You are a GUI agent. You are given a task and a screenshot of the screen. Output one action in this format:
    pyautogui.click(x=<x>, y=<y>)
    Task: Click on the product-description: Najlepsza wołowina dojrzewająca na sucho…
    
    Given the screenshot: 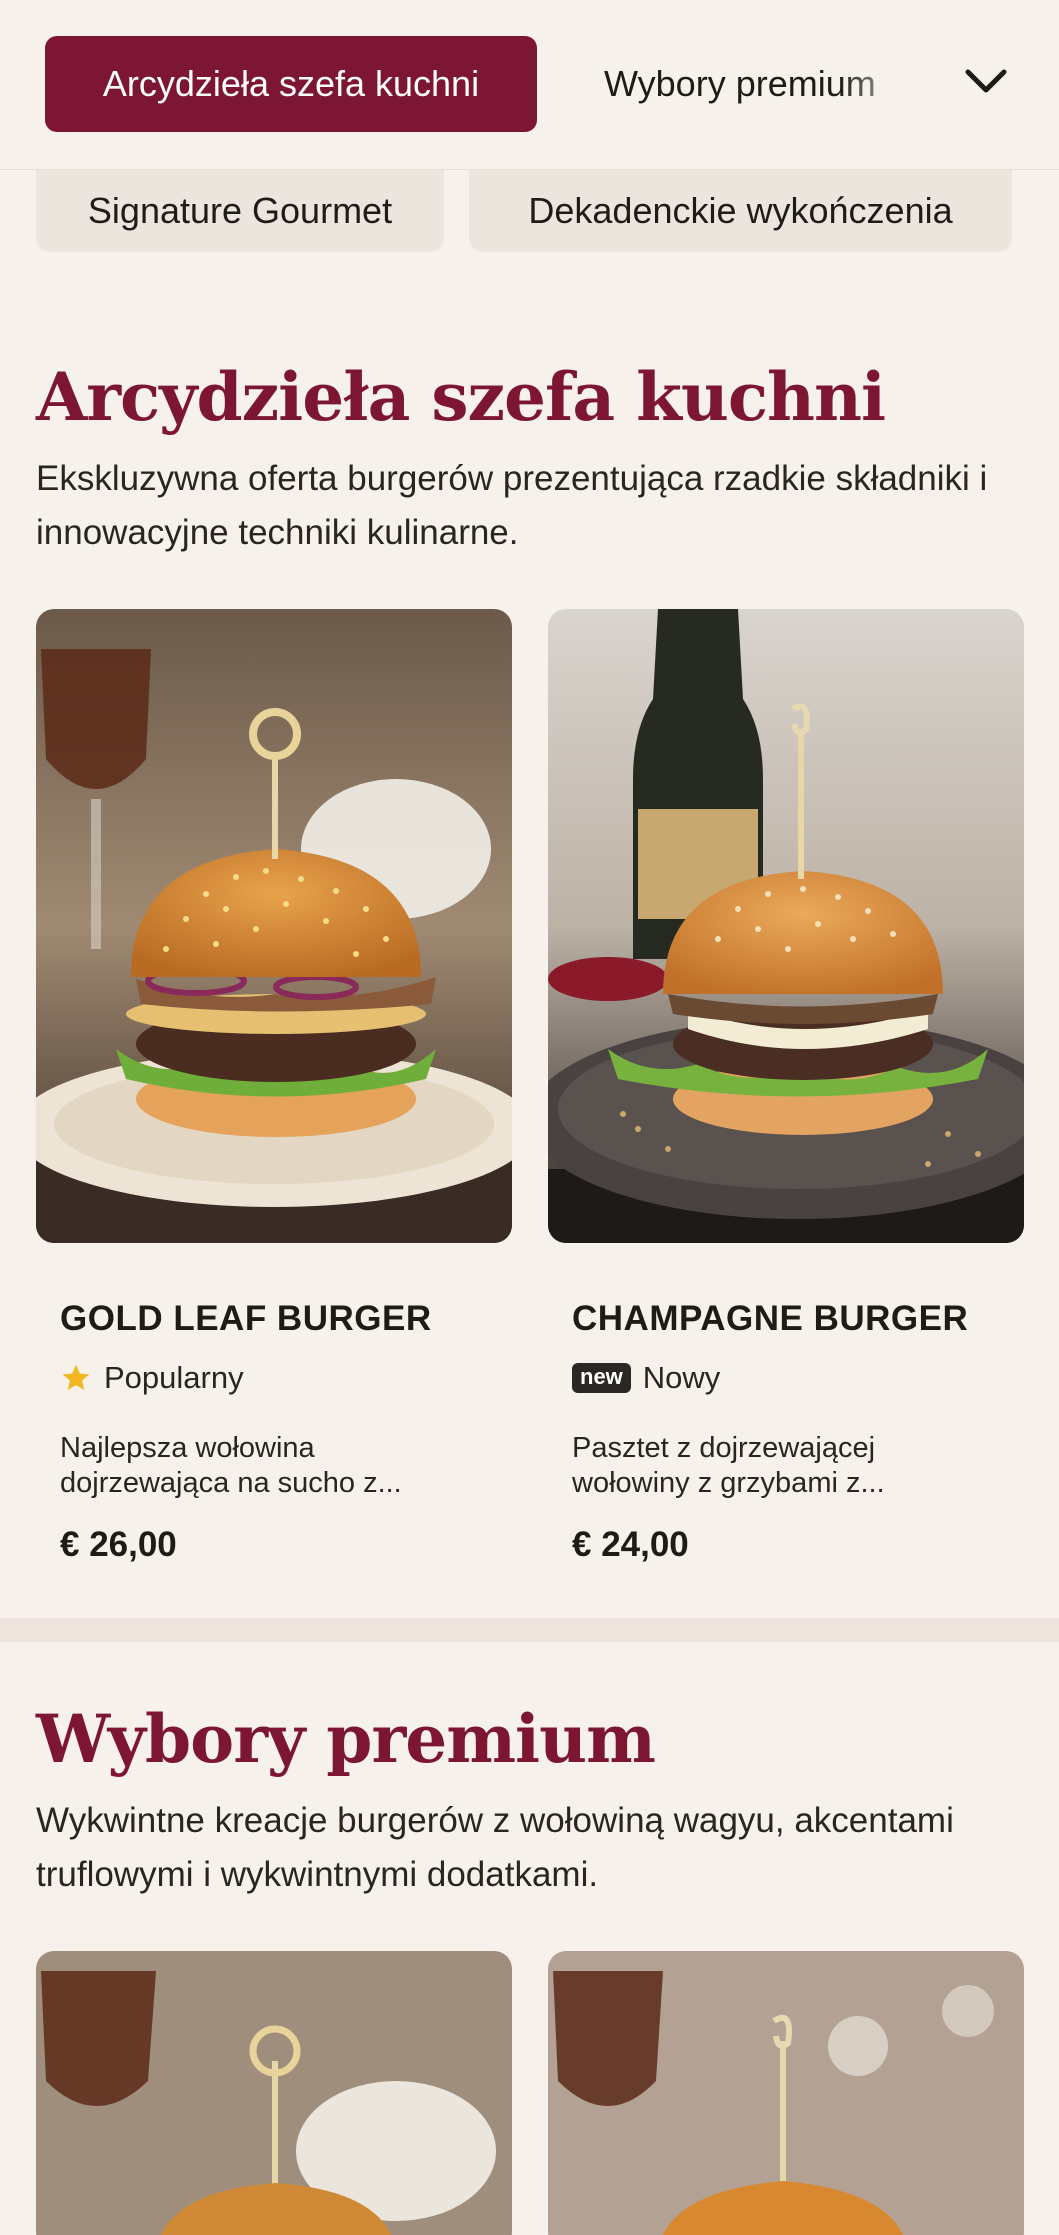 What is the action you would take?
    pyautogui.click(x=231, y=1465)
    